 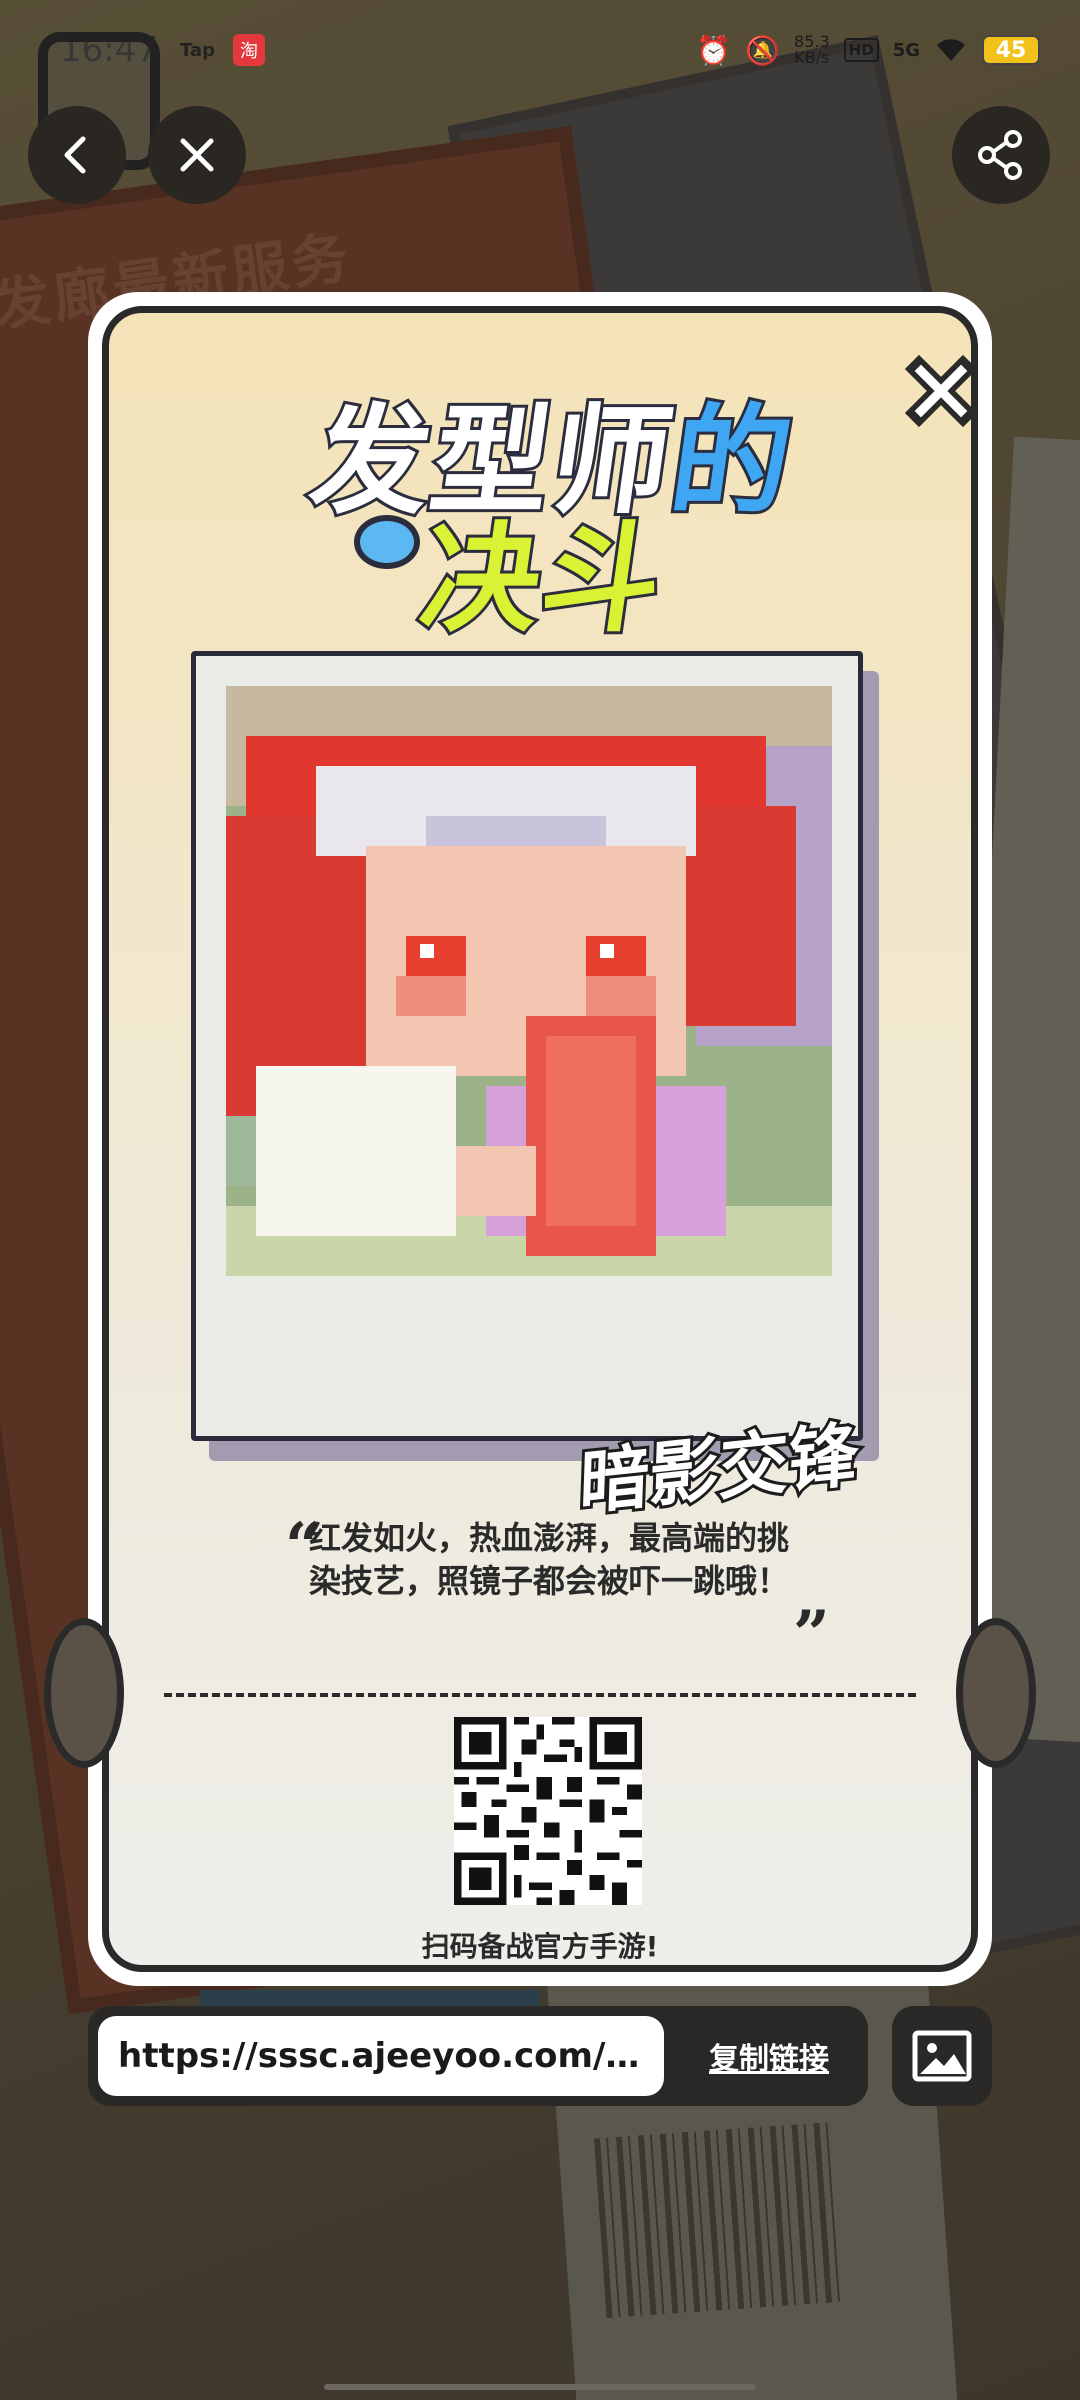 I want to click on qr-code, so click(x=548, y=1811).